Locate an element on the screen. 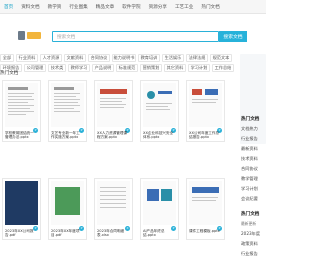  tag: 合同协议 is located at coordinates (99, 58).